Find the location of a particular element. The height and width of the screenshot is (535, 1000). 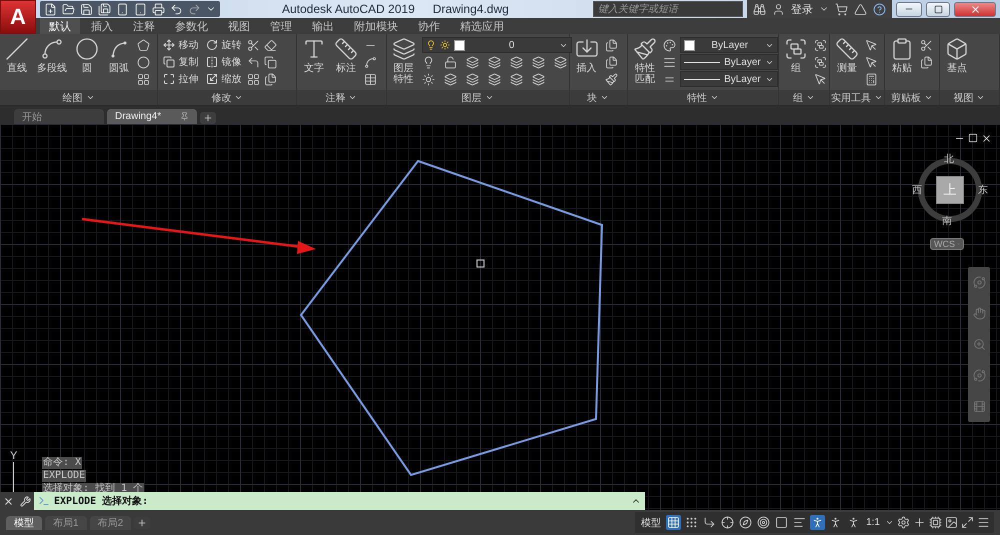

ribbon-tool: 组 is located at coordinates (796, 55).